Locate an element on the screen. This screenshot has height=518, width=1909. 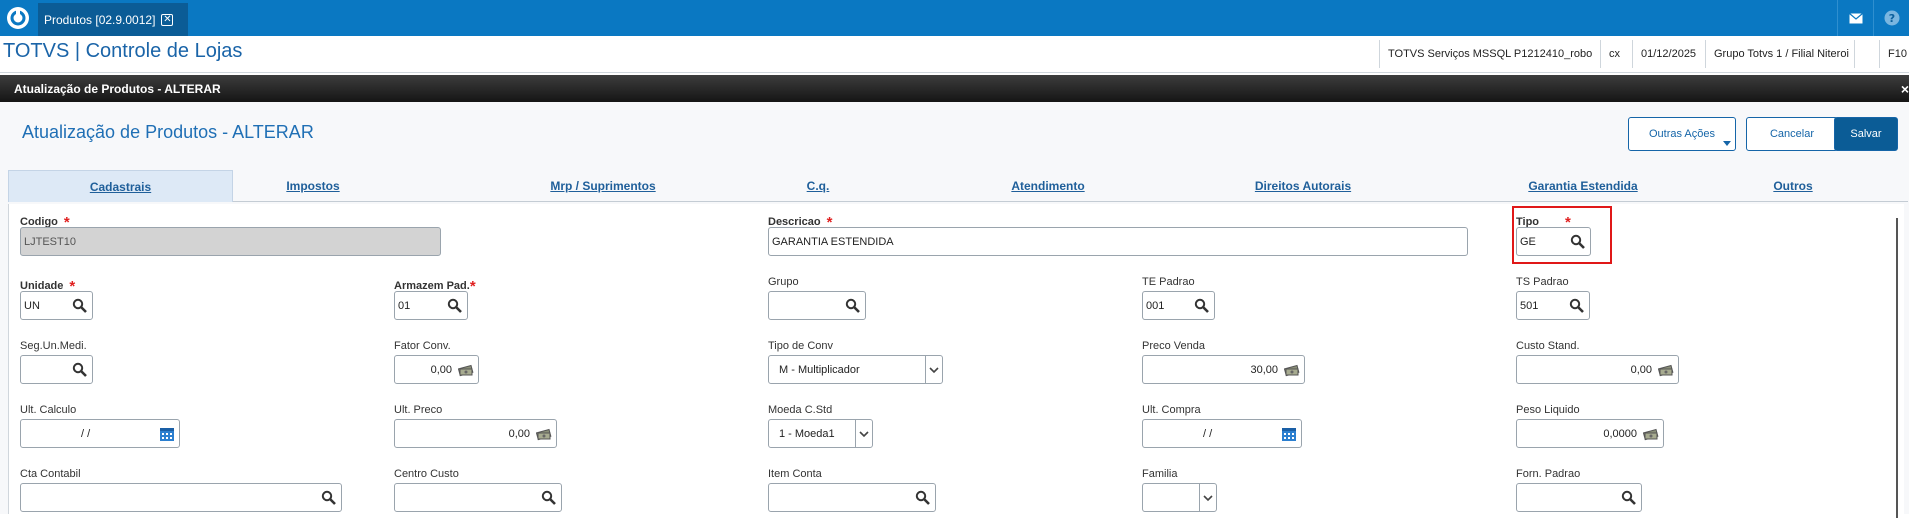
tab-atendimento: Atendimento is located at coordinates (1048, 186).